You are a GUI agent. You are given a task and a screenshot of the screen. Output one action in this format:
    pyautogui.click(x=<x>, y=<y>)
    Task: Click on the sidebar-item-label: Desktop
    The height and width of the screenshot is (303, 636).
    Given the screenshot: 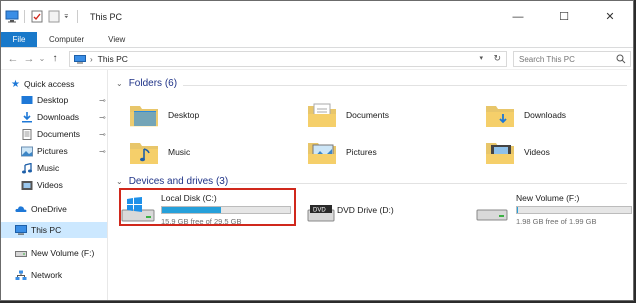 What is the action you would take?
    pyautogui.click(x=53, y=100)
    